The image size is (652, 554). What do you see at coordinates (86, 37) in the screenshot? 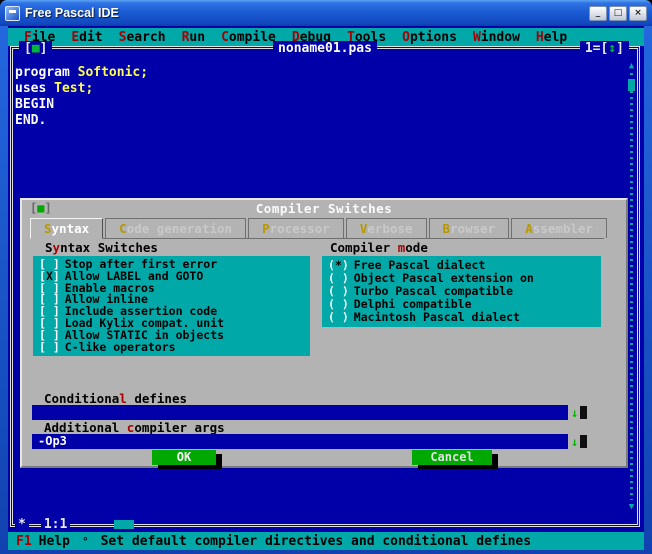
I see `menu-item-edit: Edit` at bounding box center [86, 37].